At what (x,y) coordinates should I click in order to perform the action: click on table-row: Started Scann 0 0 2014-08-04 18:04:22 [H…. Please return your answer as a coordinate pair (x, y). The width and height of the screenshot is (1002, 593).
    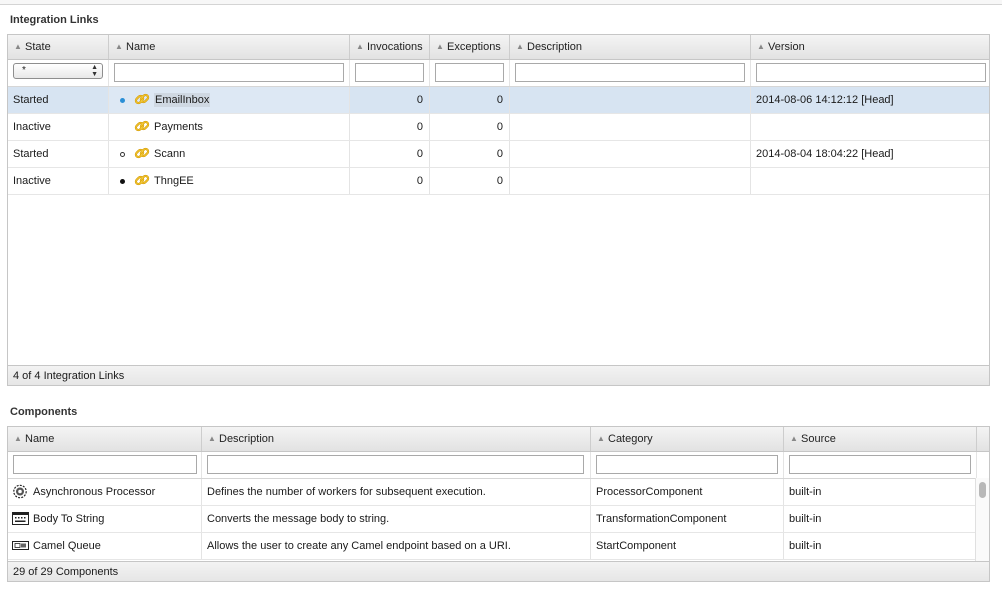
    Looking at the image, I should click on (498, 154).